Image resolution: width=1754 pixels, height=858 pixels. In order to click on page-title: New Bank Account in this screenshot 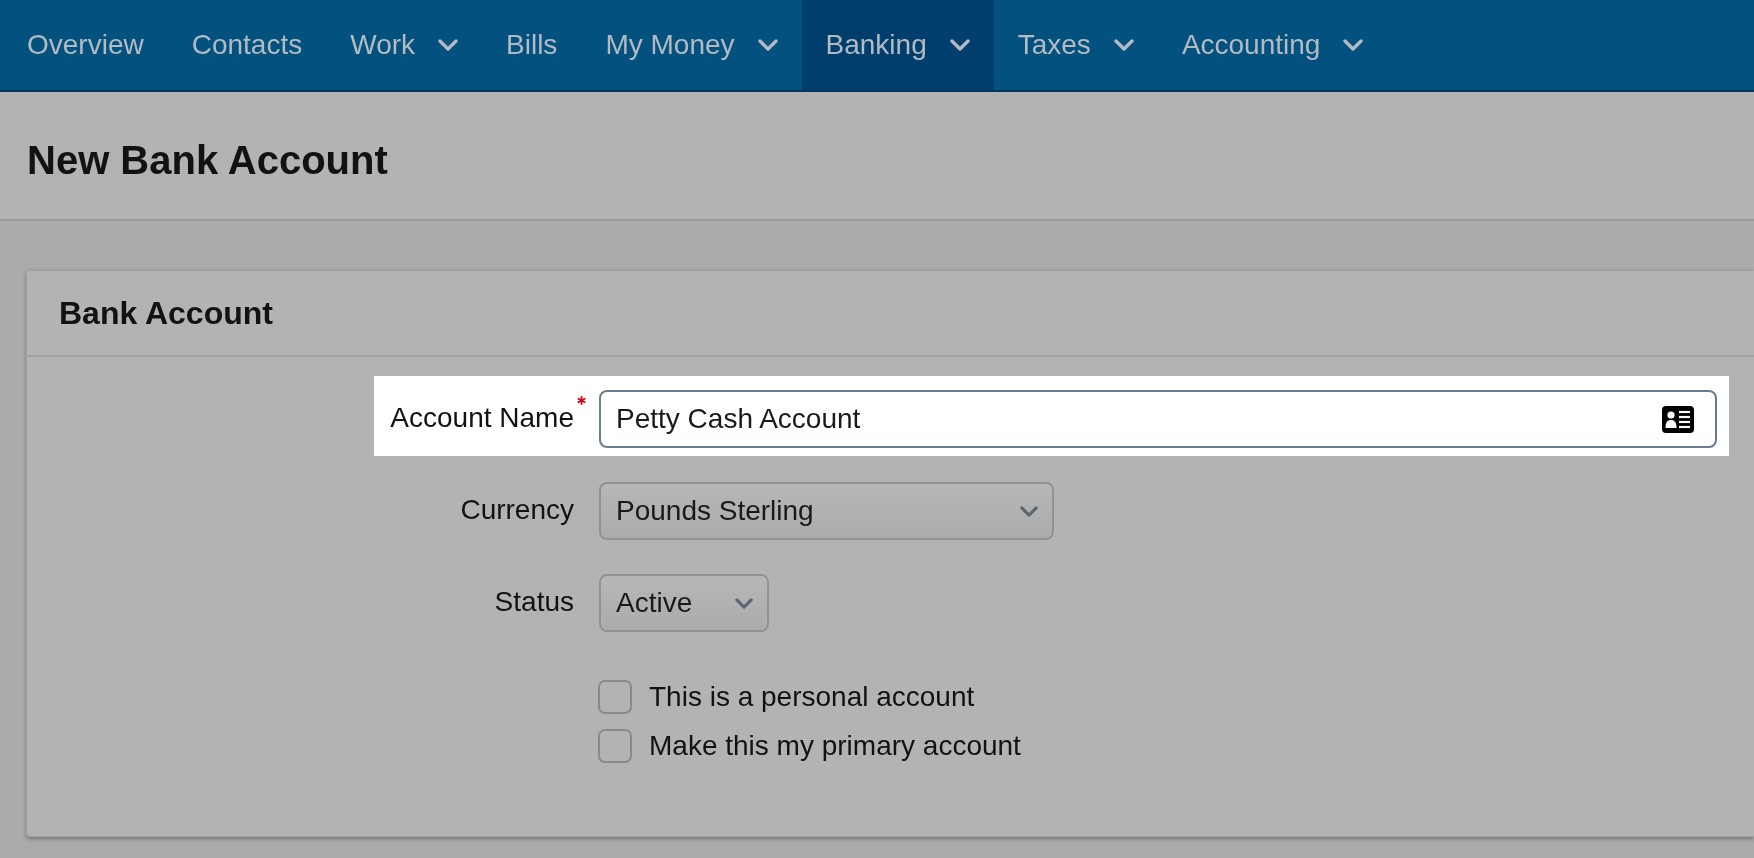, I will do `click(207, 159)`.